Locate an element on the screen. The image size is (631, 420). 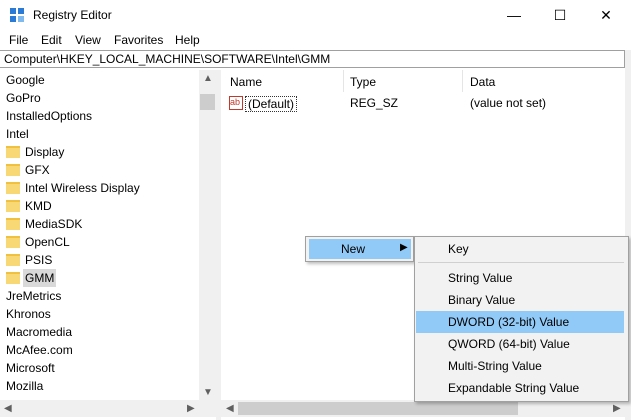
tree-item-mcafee: McAfee.com is located at coordinates (39, 350).